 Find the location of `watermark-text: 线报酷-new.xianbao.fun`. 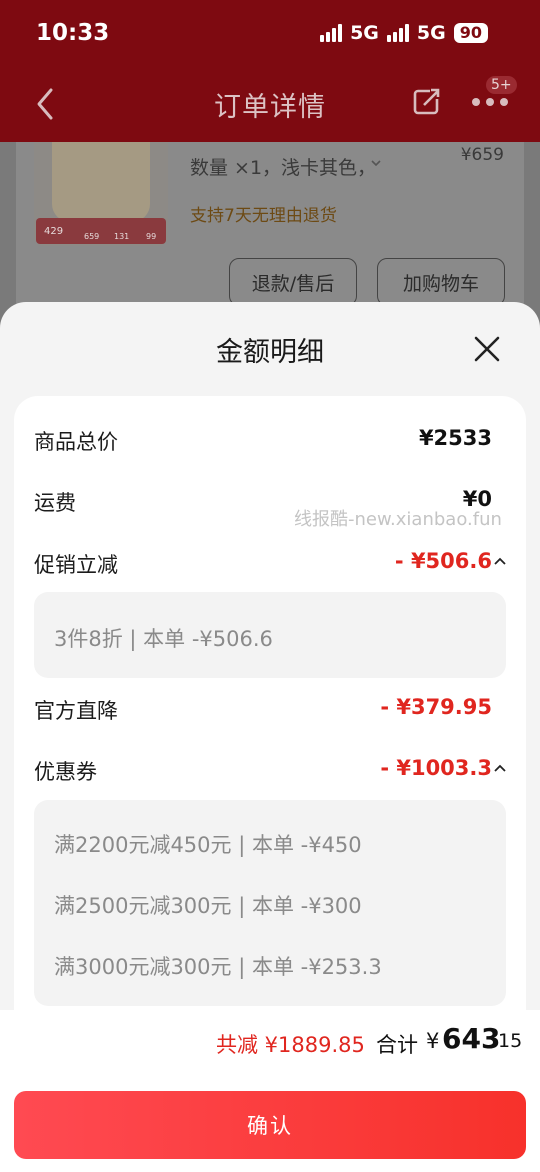

watermark-text: 线报酷-new.xianbao.fun is located at coordinates (398, 519).